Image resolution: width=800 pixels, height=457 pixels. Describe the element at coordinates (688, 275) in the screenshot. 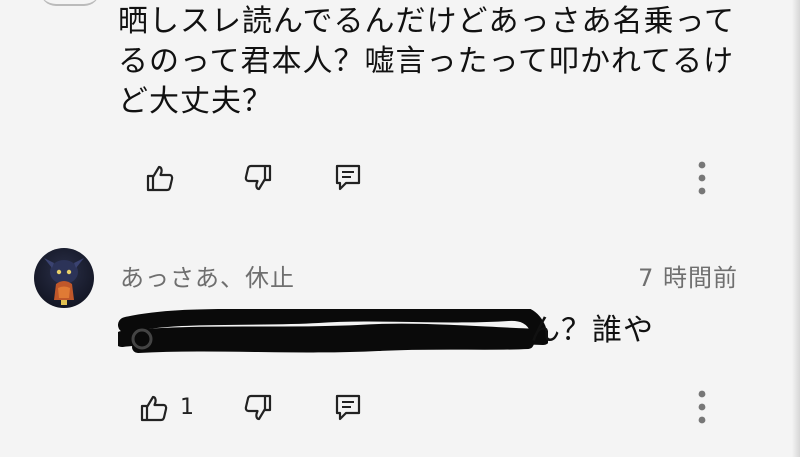

I see `comment-timestamp: 7 時間前` at that location.